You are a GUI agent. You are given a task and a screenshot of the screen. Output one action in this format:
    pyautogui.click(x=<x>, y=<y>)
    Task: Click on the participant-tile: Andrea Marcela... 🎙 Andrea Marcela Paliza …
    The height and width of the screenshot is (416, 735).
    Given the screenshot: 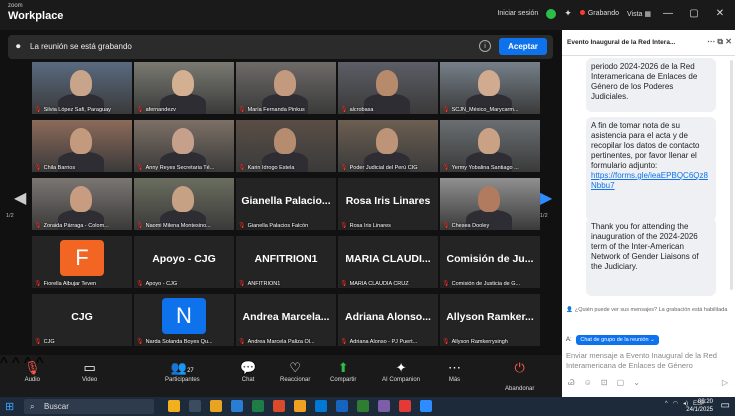 What is the action you would take?
    pyautogui.click(x=286, y=320)
    